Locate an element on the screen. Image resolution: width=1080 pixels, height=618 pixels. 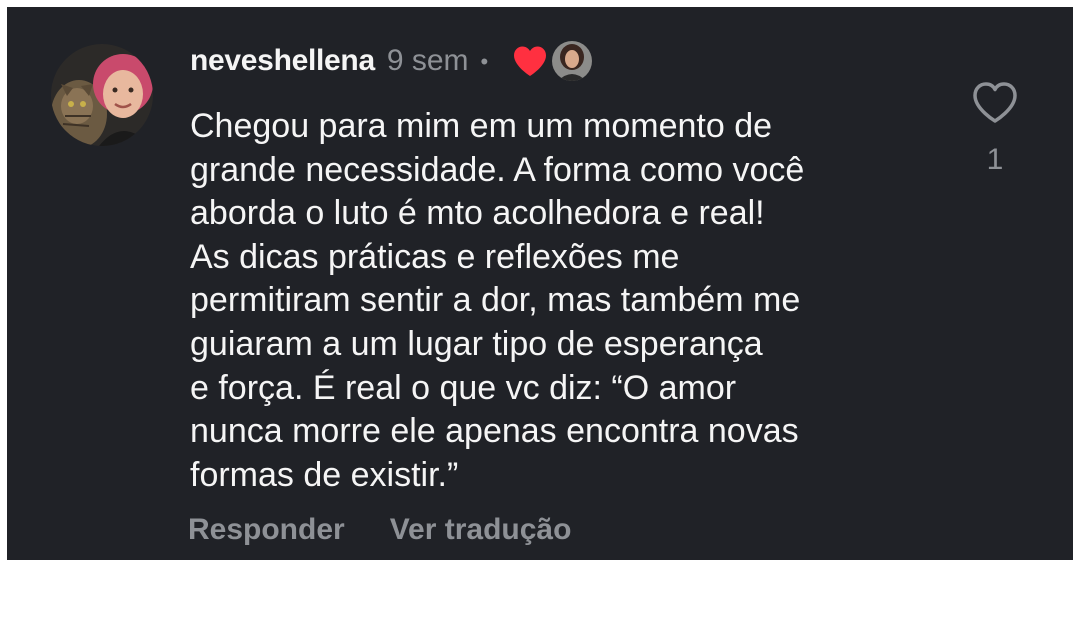
reply-button: Responder is located at coordinates (266, 530).